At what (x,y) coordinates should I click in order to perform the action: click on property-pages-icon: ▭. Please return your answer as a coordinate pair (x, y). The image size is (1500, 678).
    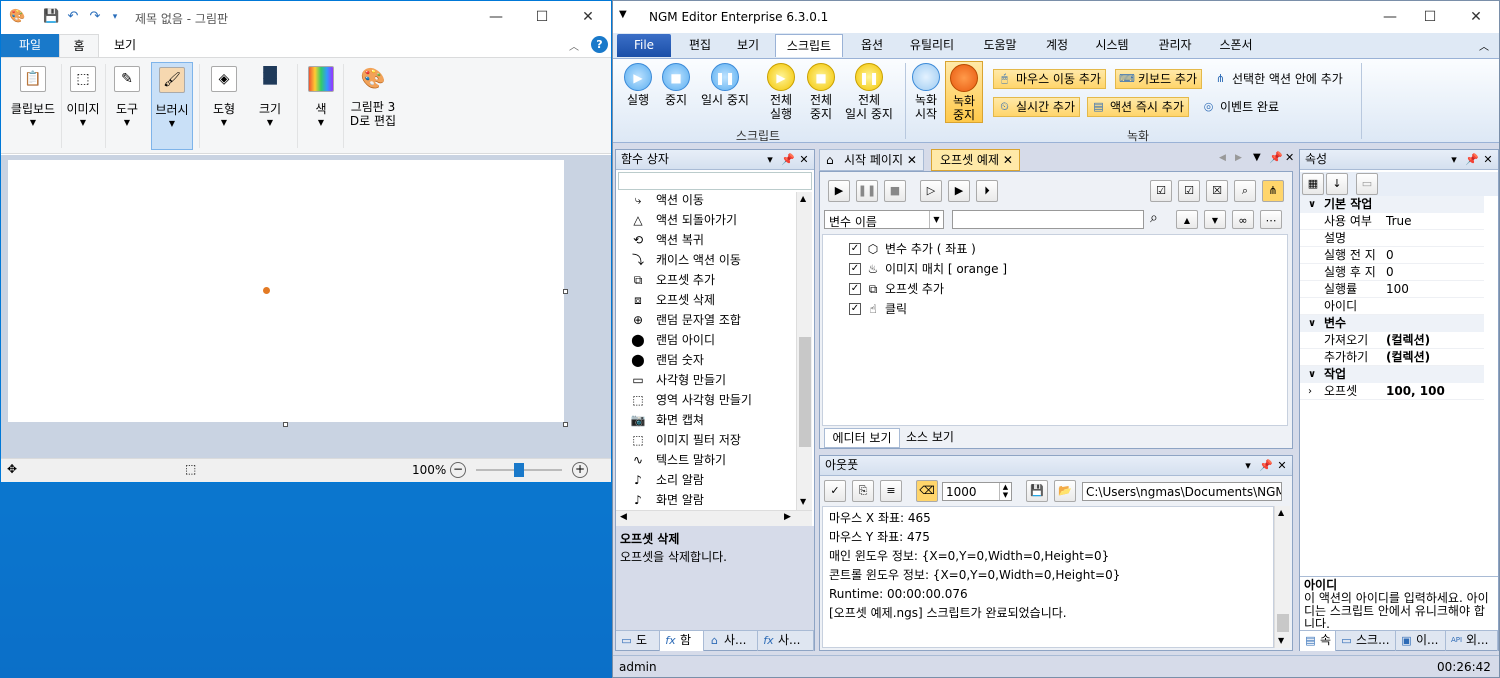
    Looking at the image, I should click on (1367, 184).